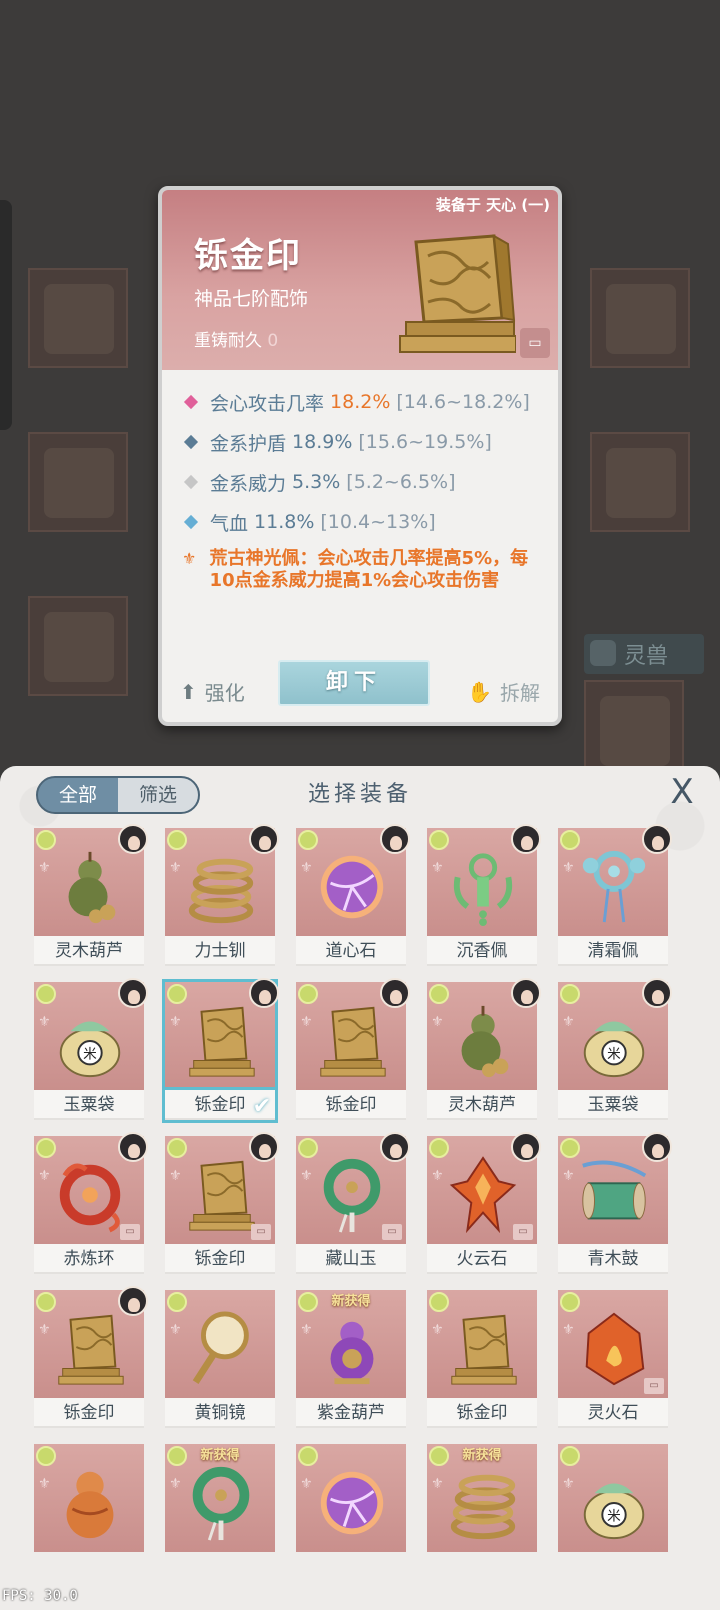 This screenshot has height=1610, width=720. I want to click on pouch-icon: 米, so click(90, 1049).